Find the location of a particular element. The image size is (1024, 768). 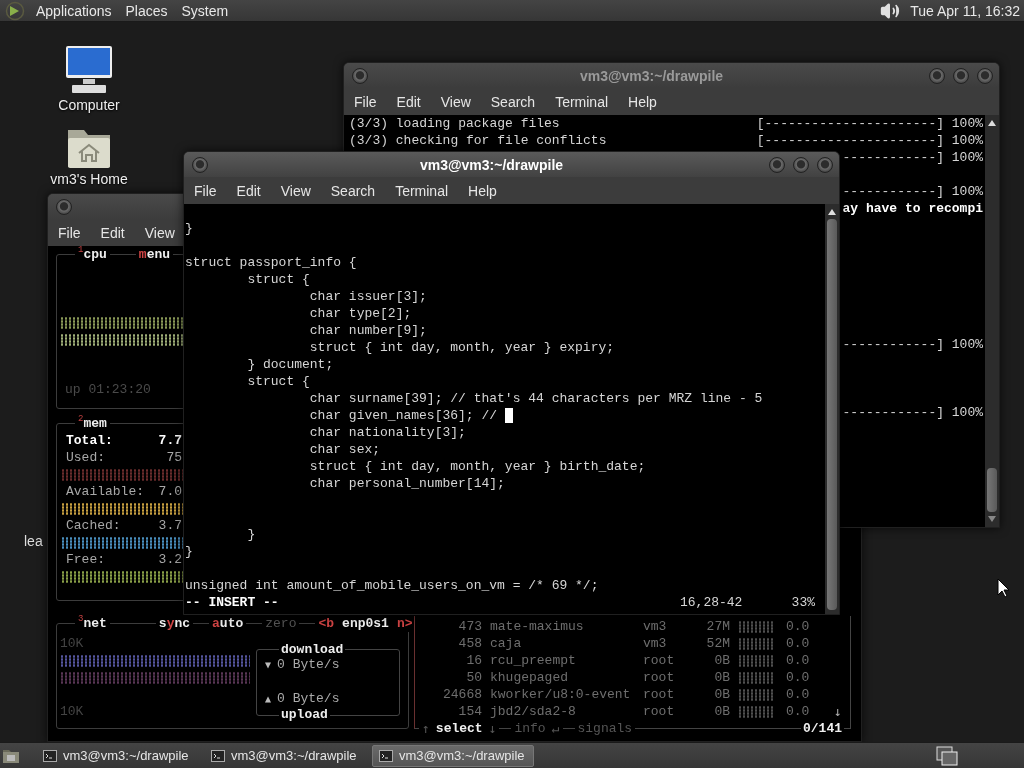

process-name-cell-text: mate-maximus is located at coordinates (537, 626).